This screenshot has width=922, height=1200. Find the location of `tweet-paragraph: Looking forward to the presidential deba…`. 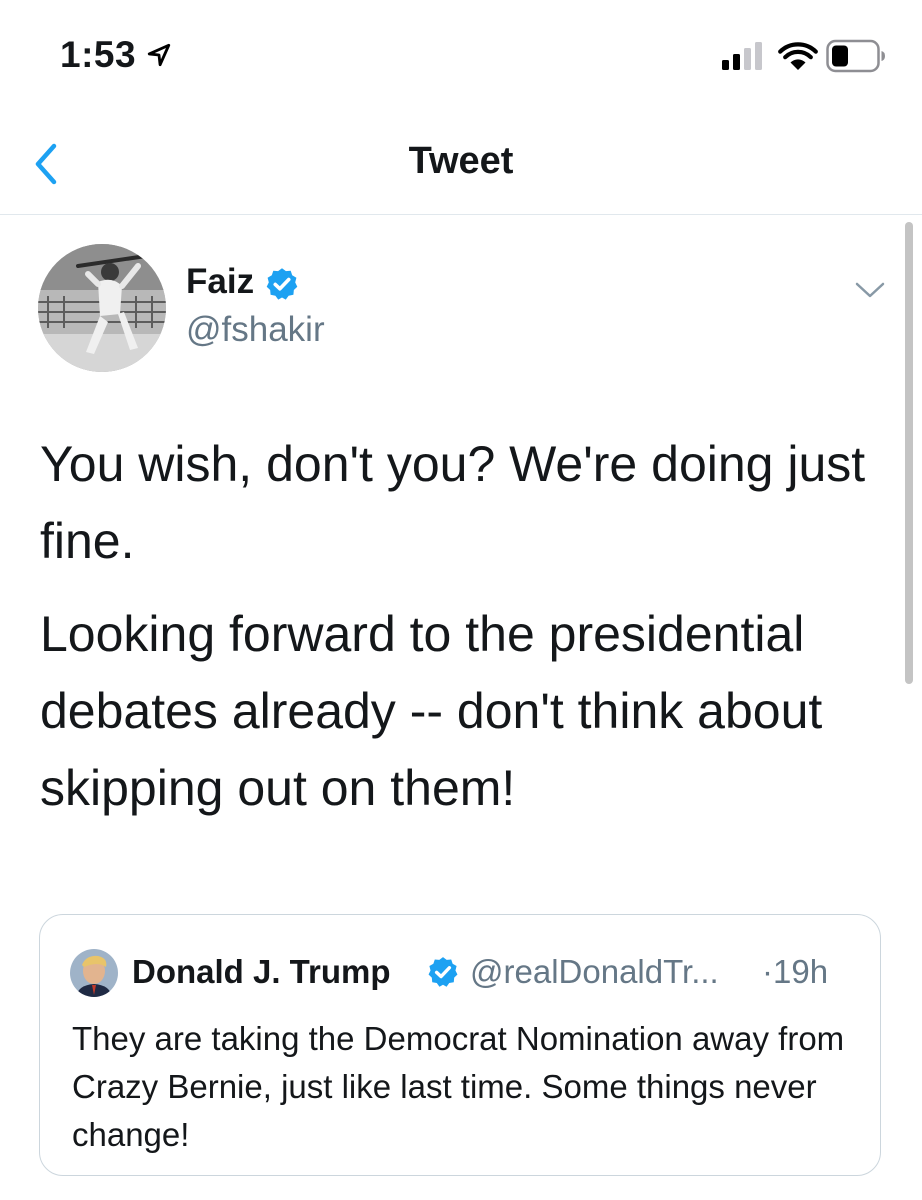

tweet-paragraph: Looking forward to the presidential deba… is located at coordinates (431, 711).